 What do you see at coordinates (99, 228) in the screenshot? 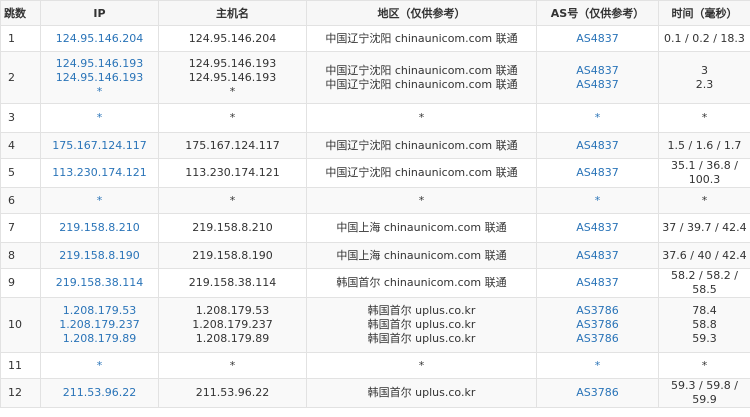
I see `ip-address-link: 219.158.8.210` at bounding box center [99, 228].